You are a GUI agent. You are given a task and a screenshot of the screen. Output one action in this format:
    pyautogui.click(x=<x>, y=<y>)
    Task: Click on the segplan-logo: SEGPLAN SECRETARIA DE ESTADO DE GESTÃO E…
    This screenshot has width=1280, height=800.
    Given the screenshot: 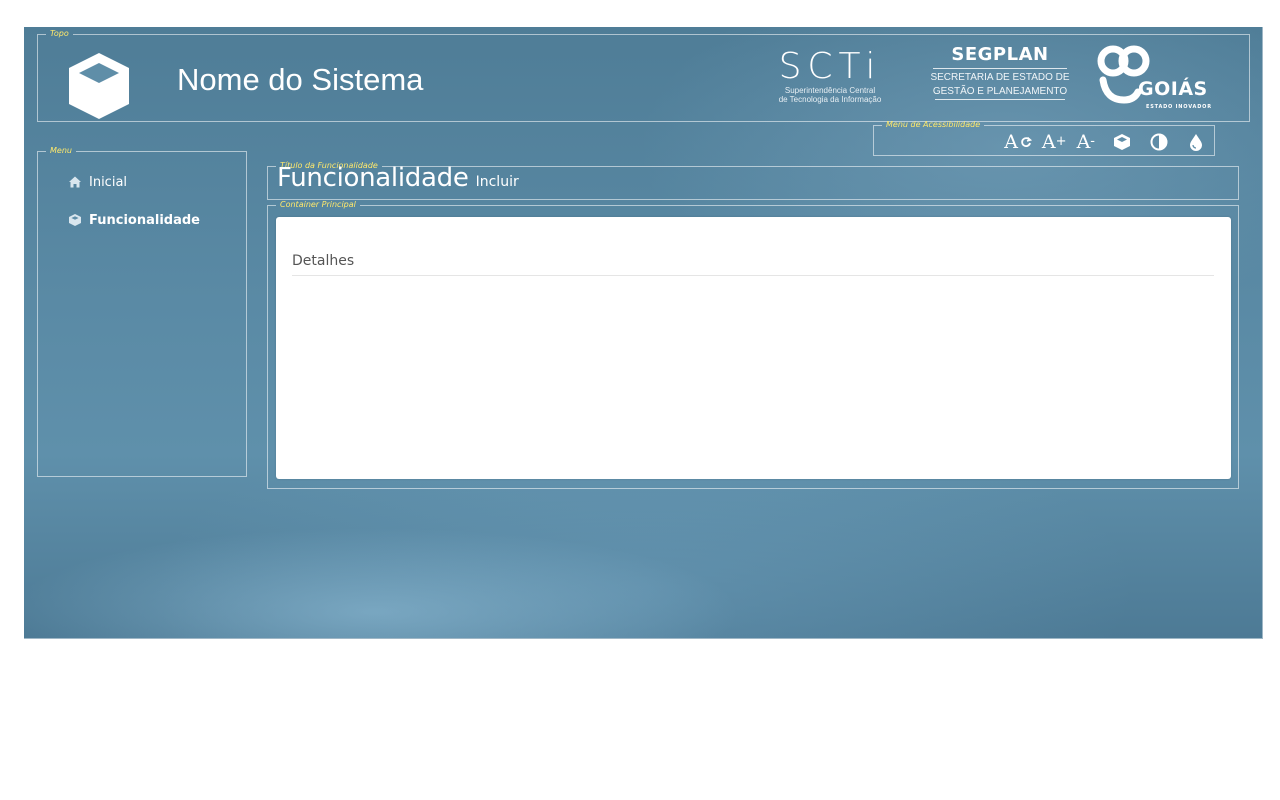 What is the action you would take?
    pyautogui.click(x=1000, y=79)
    